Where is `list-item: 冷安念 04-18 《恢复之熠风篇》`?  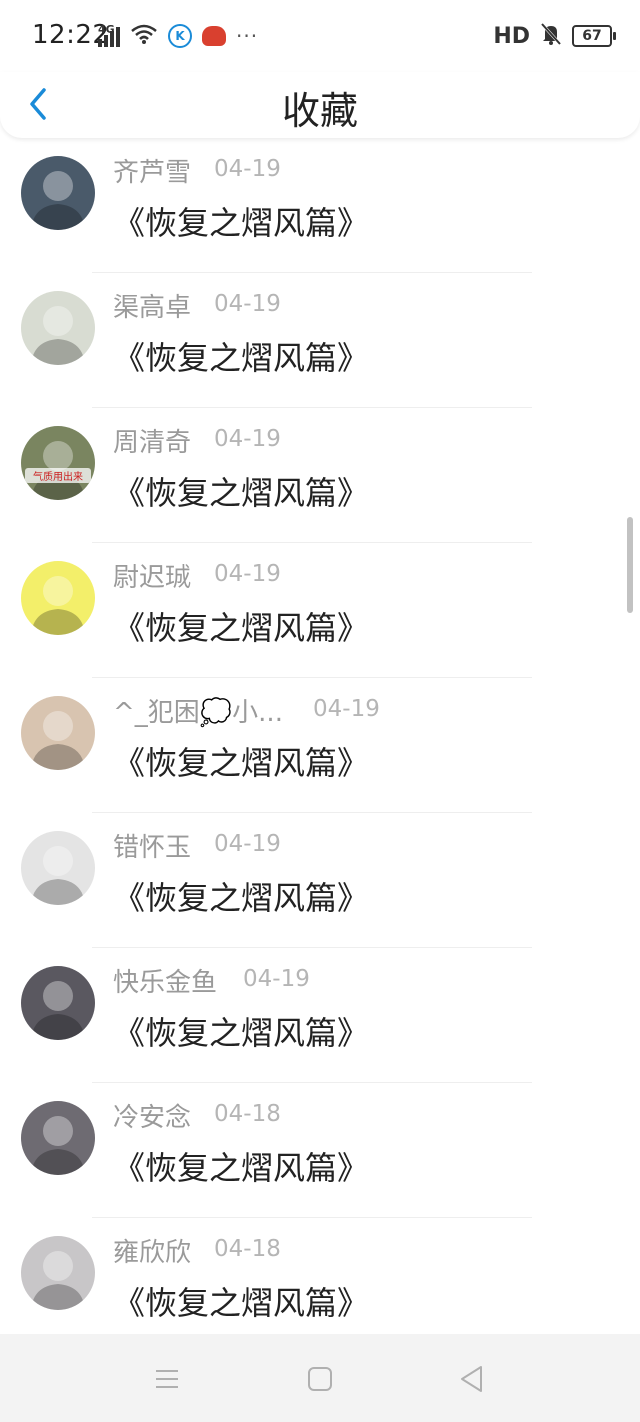 list-item: 冷安念 04-18 《恢复之熠风篇》 is located at coordinates (320, 1150).